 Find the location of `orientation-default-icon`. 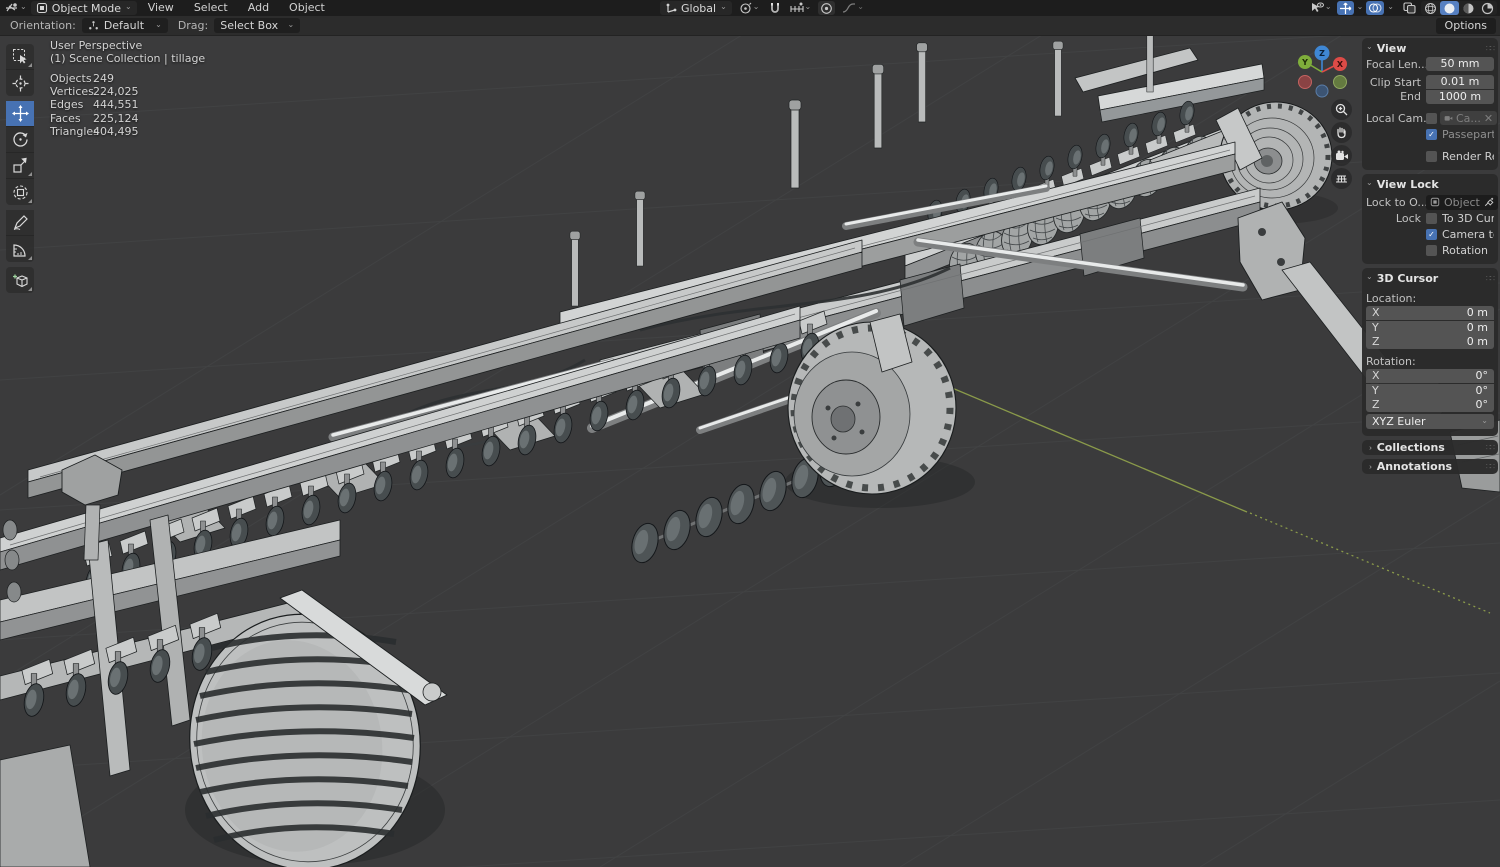

orientation-default-icon is located at coordinates (93, 25).